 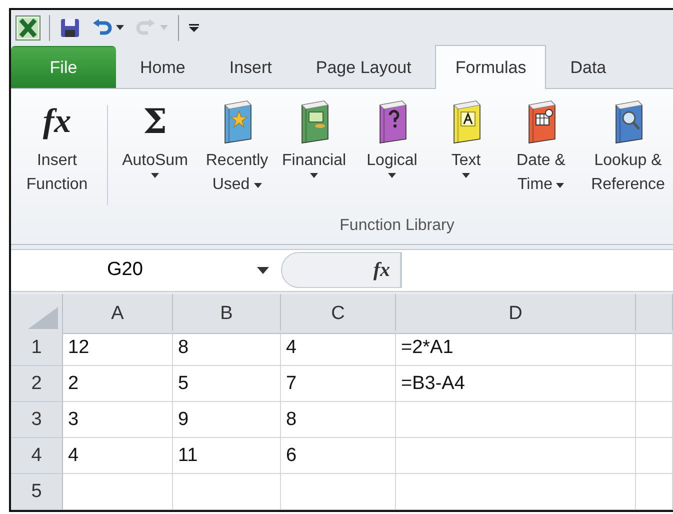 What do you see at coordinates (490, 67) in the screenshot?
I see `ribbon-tab: Formulas` at bounding box center [490, 67].